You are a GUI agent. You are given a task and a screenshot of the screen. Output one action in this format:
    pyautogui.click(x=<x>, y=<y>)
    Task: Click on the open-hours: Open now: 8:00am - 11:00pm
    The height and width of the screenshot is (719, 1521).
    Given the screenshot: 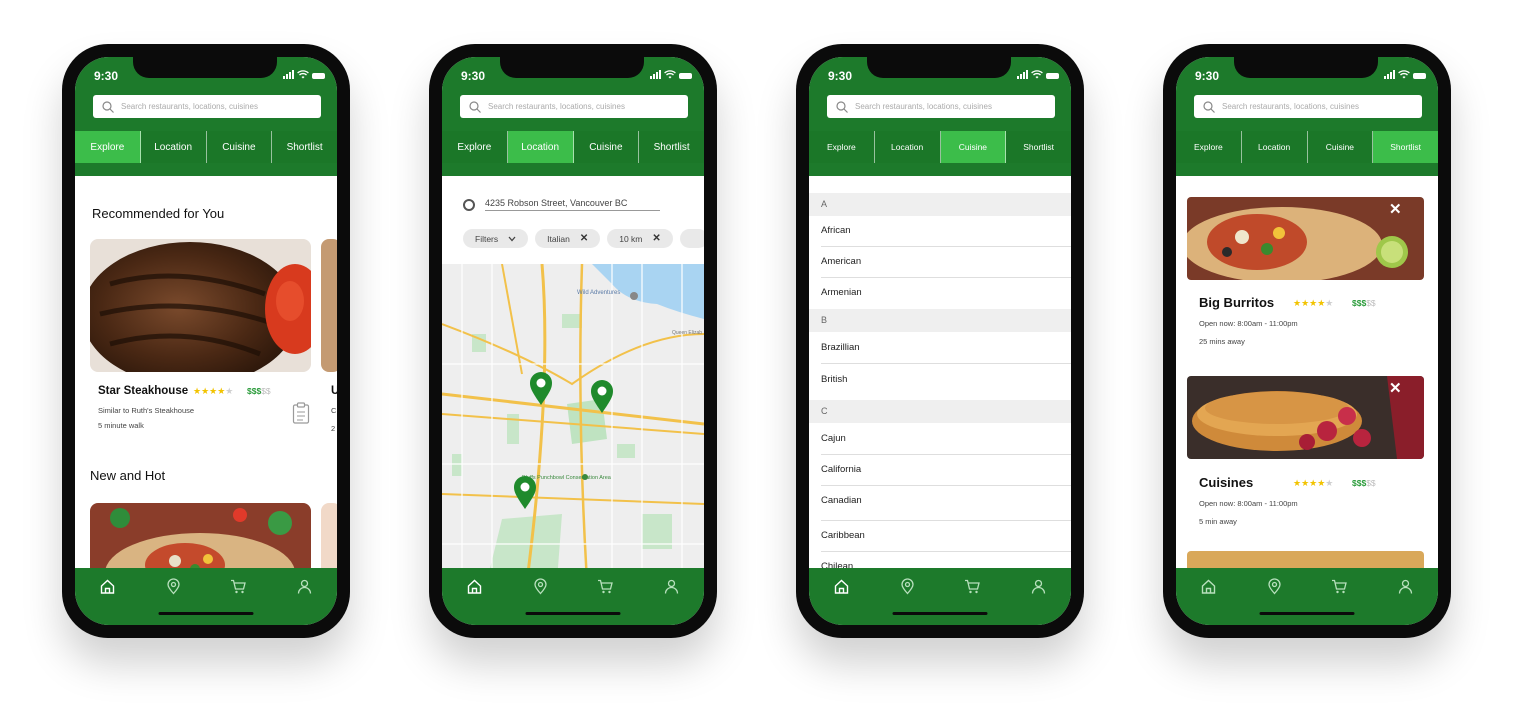 What is the action you would take?
    pyautogui.click(x=1248, y=503)
    